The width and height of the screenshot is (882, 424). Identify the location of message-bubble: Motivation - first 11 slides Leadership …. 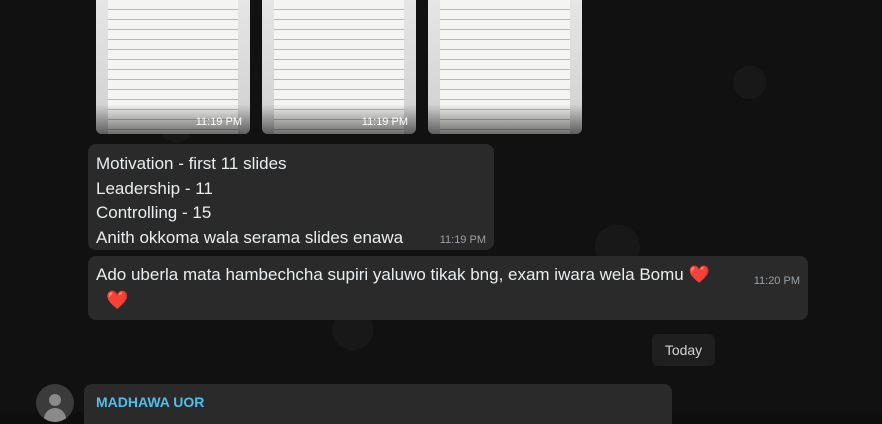
(291, 197).